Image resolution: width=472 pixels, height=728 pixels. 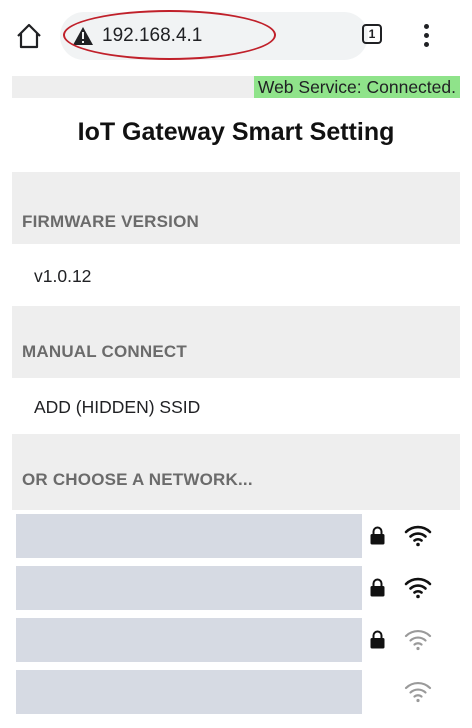 What do you see at coordinates (214, 36) in the screenshot?
I see `address-bar: 192.168.4.1` at bounding box center [214, 36].